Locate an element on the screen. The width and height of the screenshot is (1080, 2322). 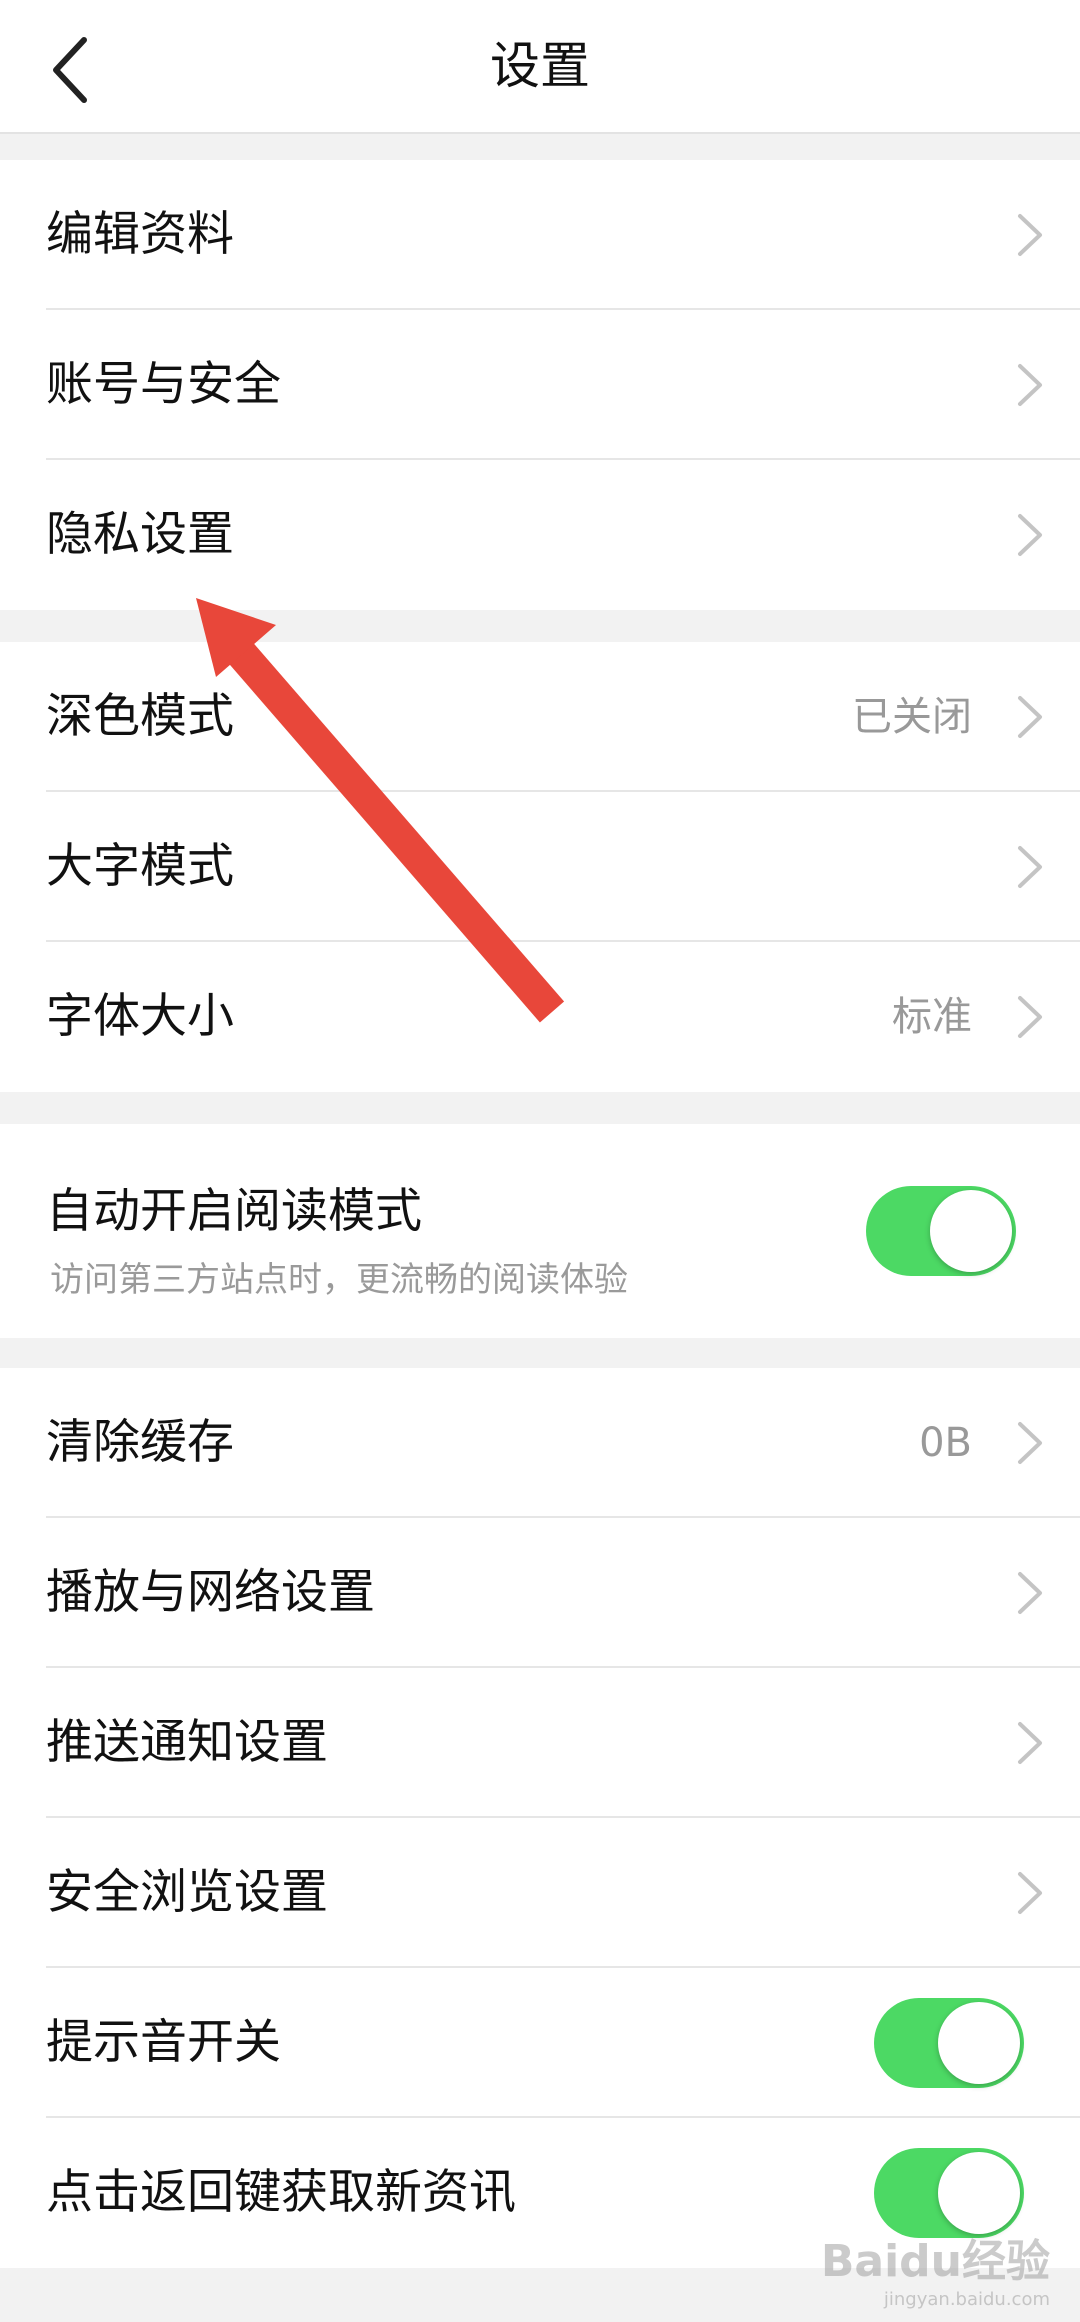
row-value: 标准 is located at coordinates (932, 1017).